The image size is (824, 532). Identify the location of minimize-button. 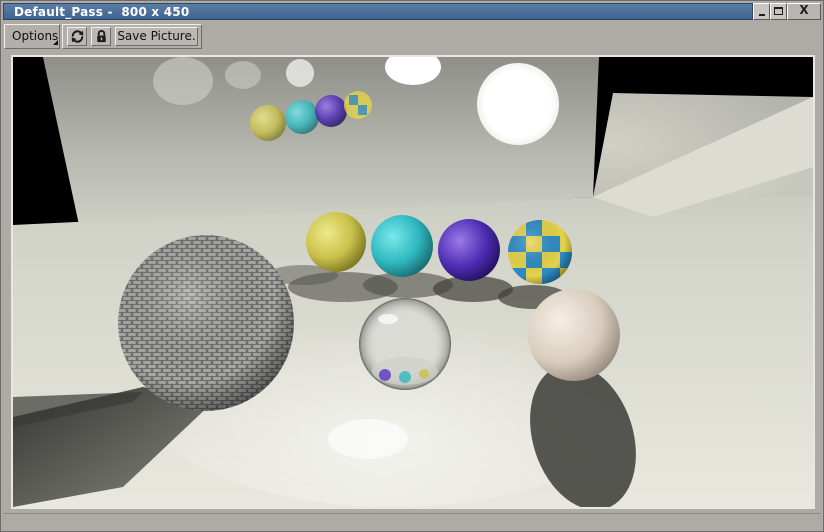
(761, 11).